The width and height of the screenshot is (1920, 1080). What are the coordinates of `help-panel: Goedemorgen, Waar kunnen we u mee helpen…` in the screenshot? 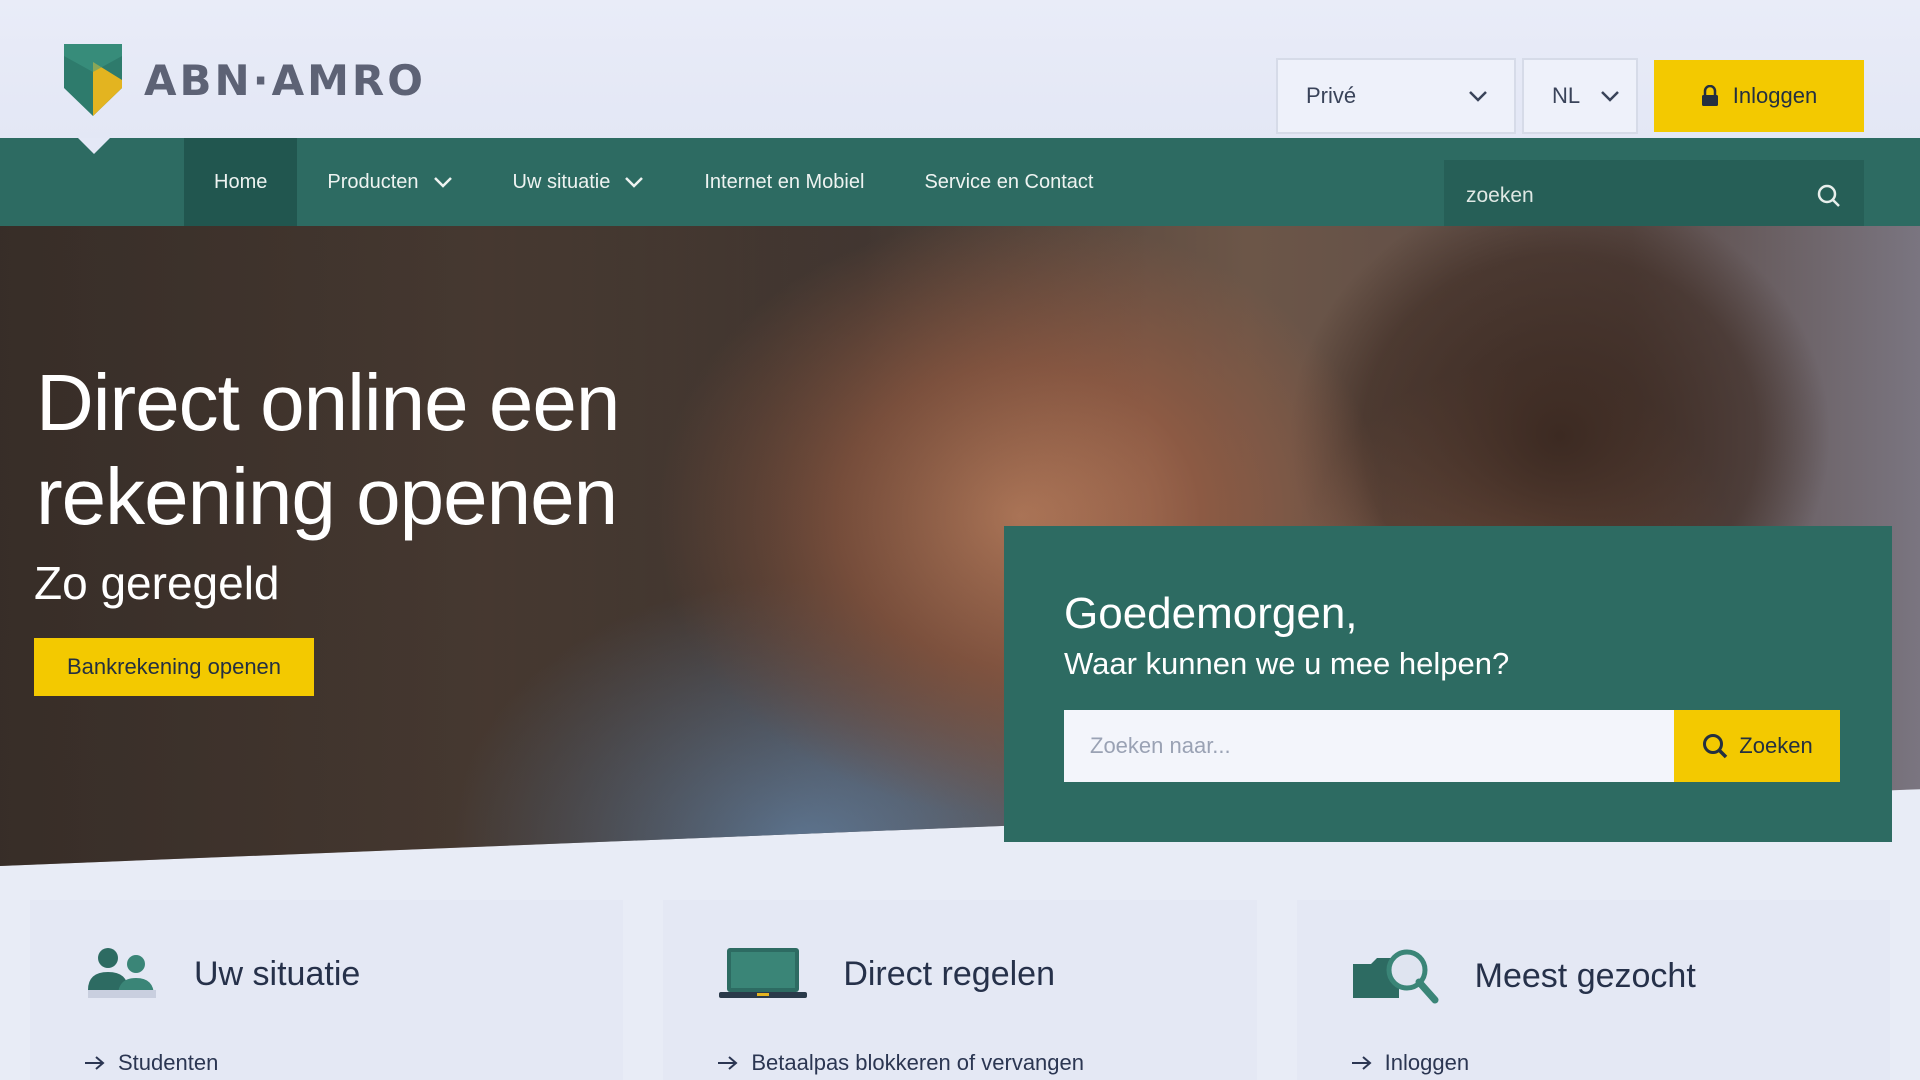 It's located at (1448, 684).